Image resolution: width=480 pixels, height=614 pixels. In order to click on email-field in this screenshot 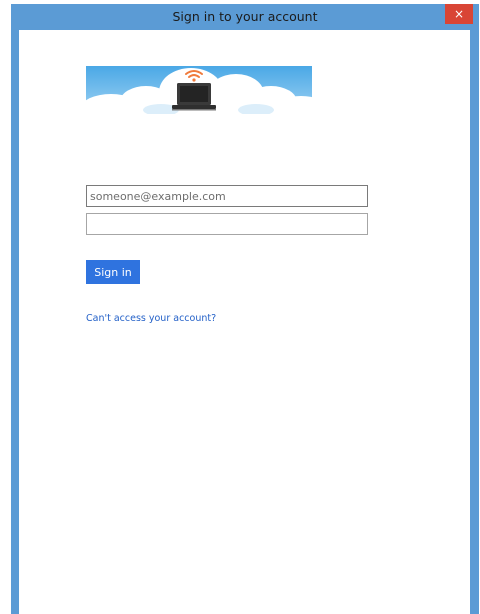, I will do `click(227, 196)`.